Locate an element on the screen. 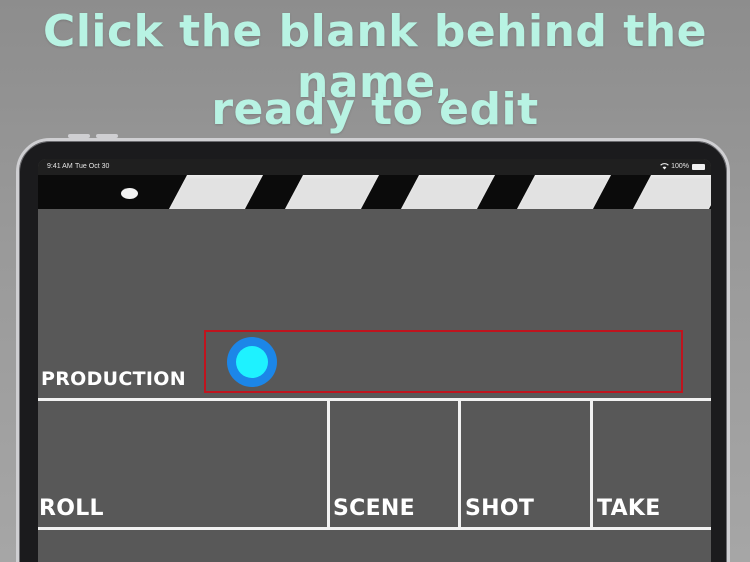 Image resolution: width=750 pixels, height=562 pixels. status-bar: 9:41 AM Tue Oct 30 100% is located at coordinates (374, 167).